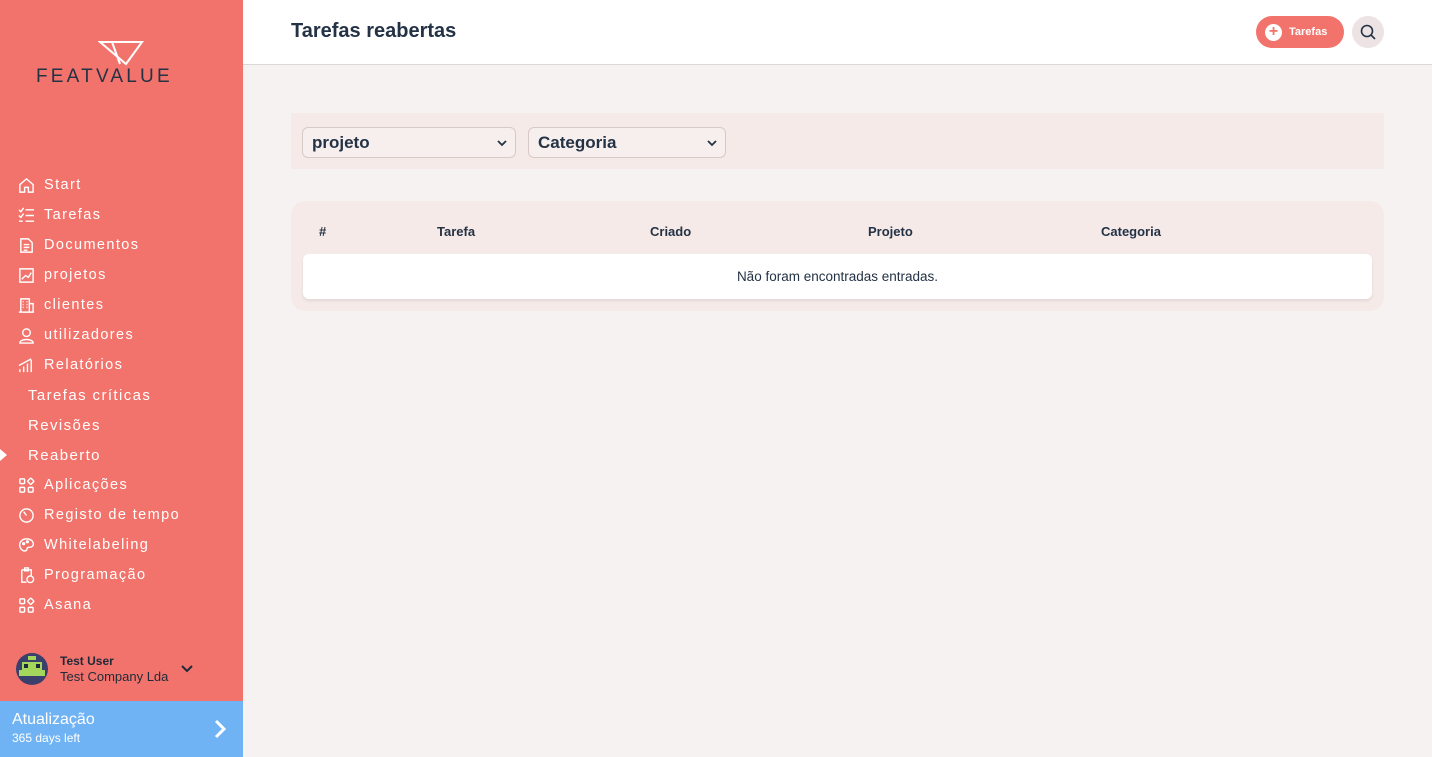 The width and height of the screenshot is (1432, 757). I want to click on bar-chart-icon, so click(26, 365).